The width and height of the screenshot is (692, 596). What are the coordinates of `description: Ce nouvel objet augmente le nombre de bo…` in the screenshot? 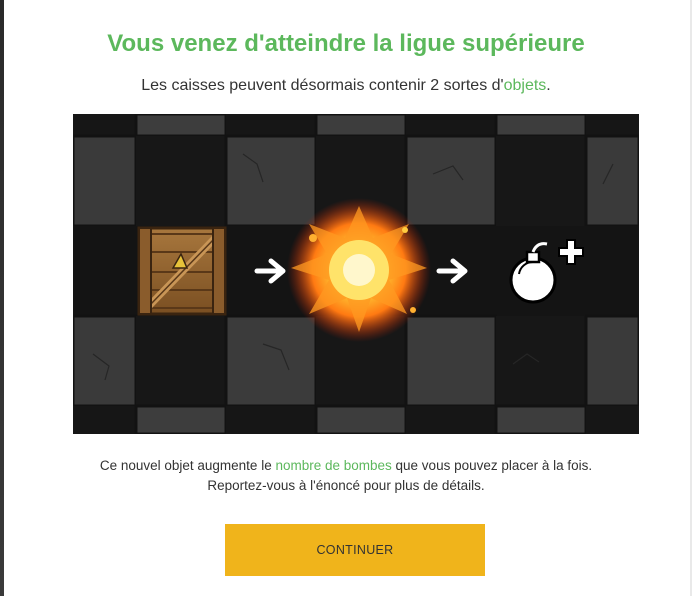 It's located at (346, 476).